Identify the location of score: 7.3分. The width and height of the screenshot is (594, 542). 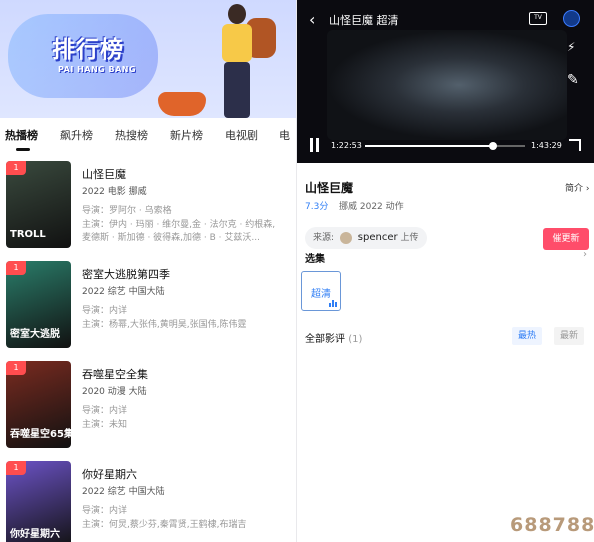
(317, 207).